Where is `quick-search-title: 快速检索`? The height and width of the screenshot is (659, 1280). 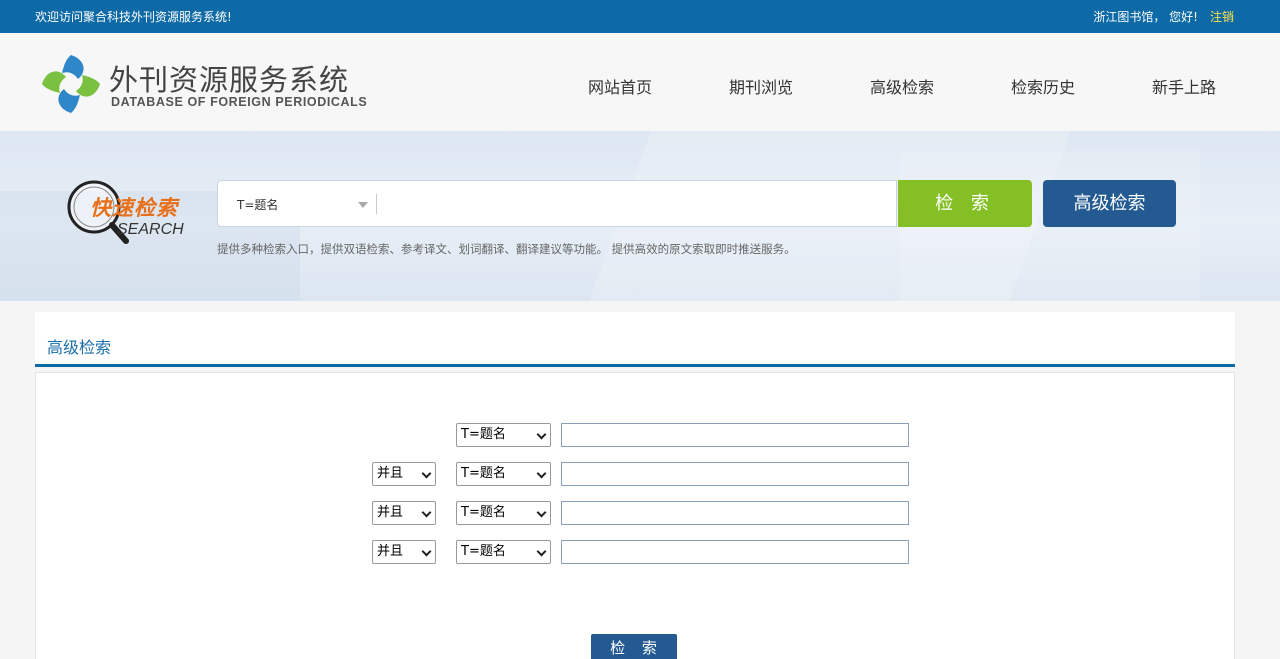
quick-search-title: 快速检索 is located at coordinates (134, 208).